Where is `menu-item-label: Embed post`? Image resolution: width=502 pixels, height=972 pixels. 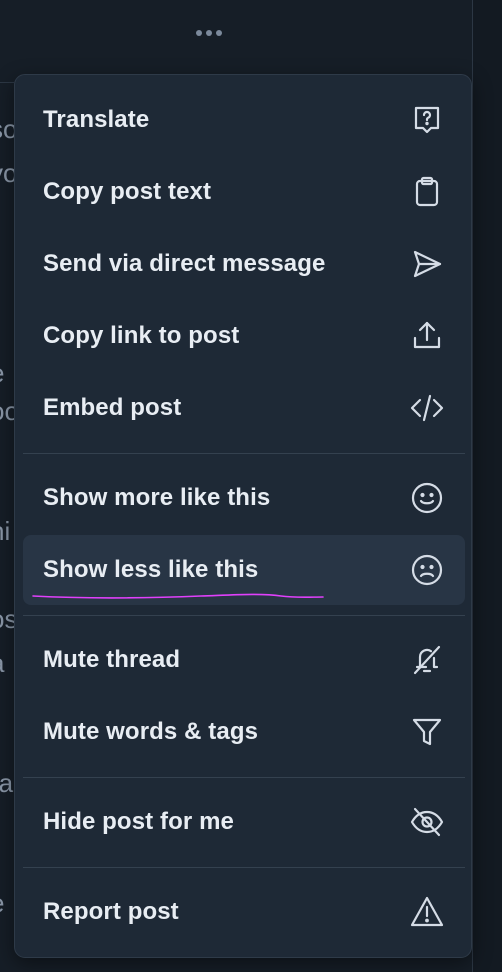
menu-item-label: Embed post is located at coordinates (112, 407).